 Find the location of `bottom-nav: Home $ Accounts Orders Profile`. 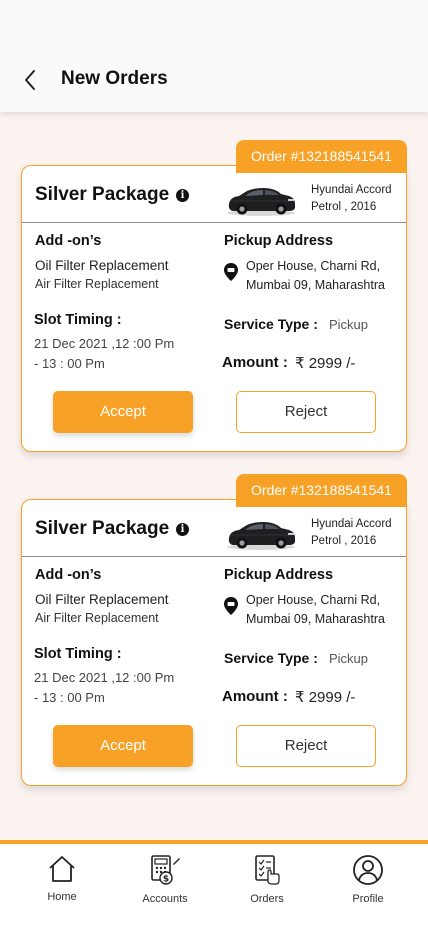

bottom-nav: Home $ Accounts Orders Profile is located at coordinates (214, 883).